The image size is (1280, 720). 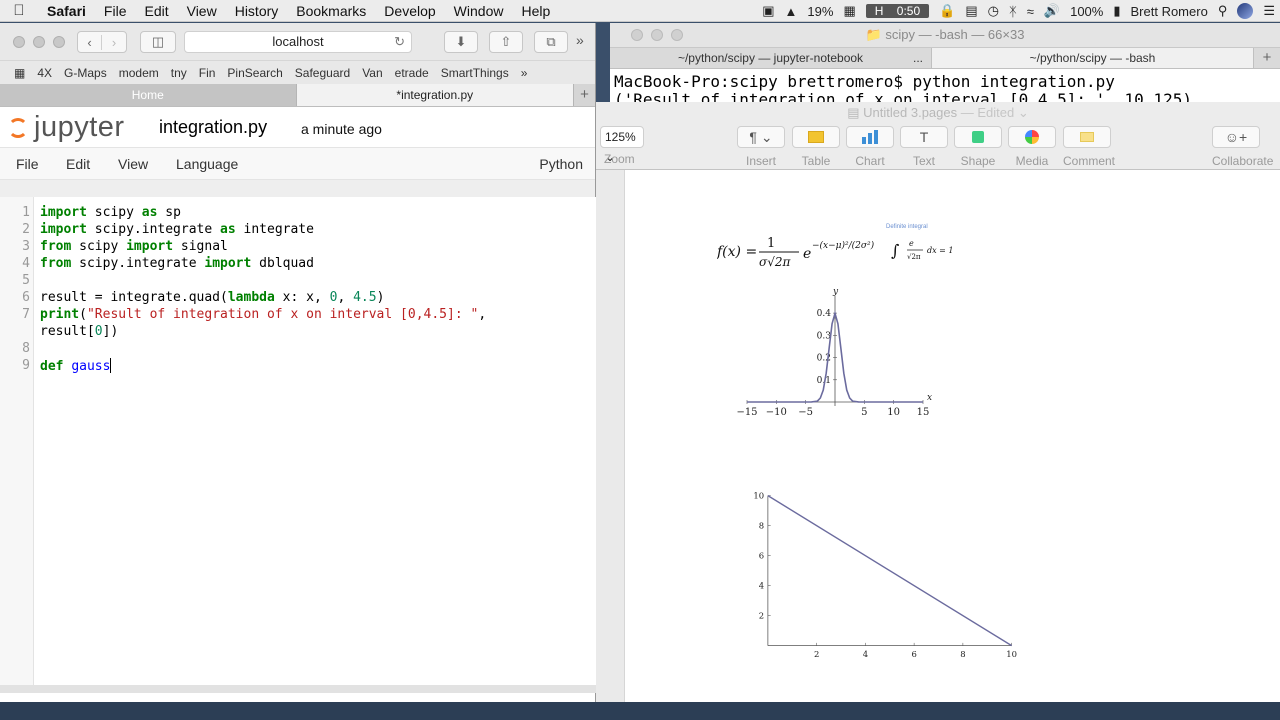 I want to click on address-bar: localhost ↻, so click(x=298, y=42).